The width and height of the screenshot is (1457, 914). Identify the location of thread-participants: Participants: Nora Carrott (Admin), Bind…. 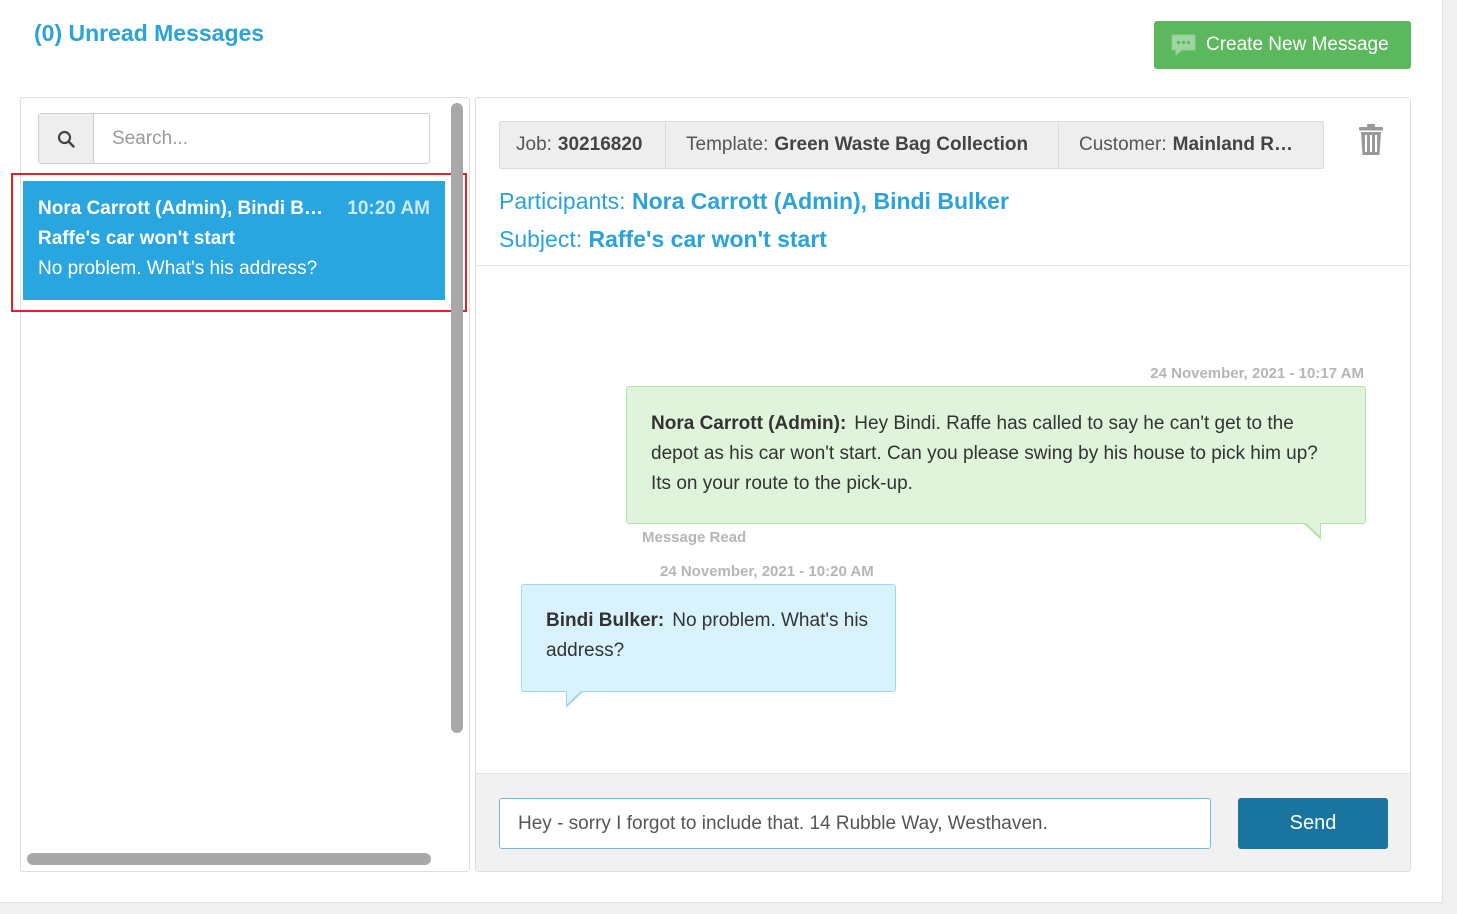
(754, 201).